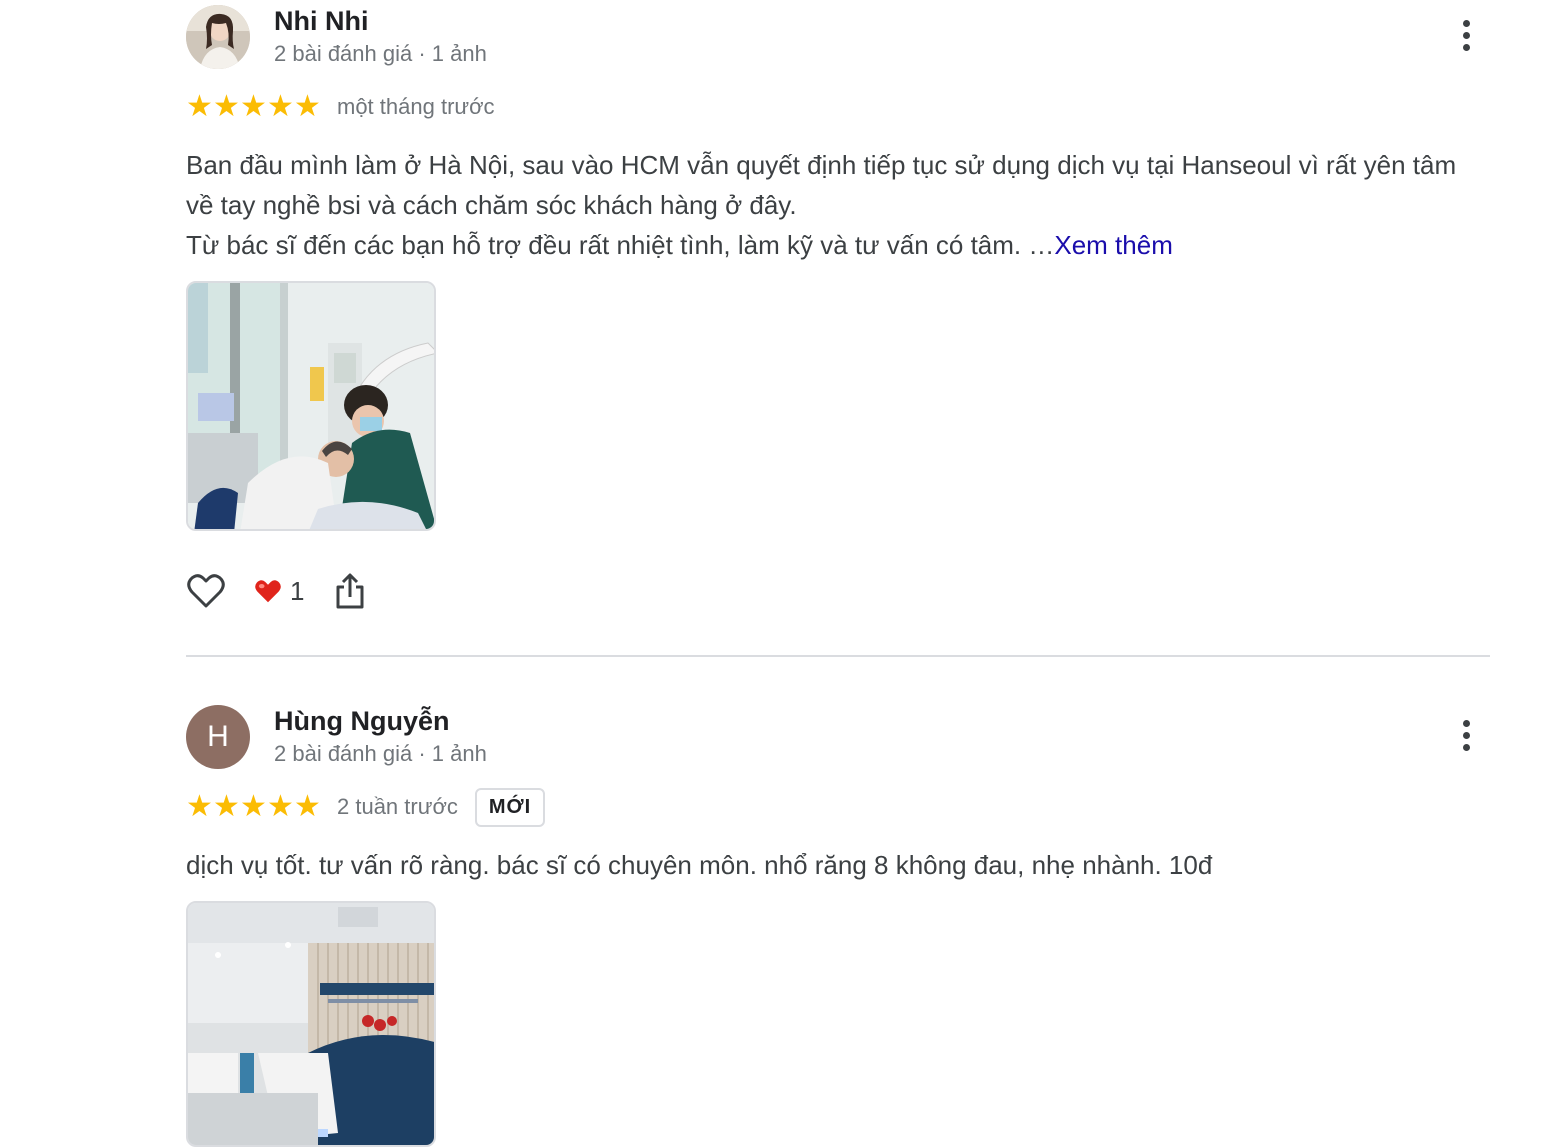  I want to click on avatar-letter: H, so click(218, 736).